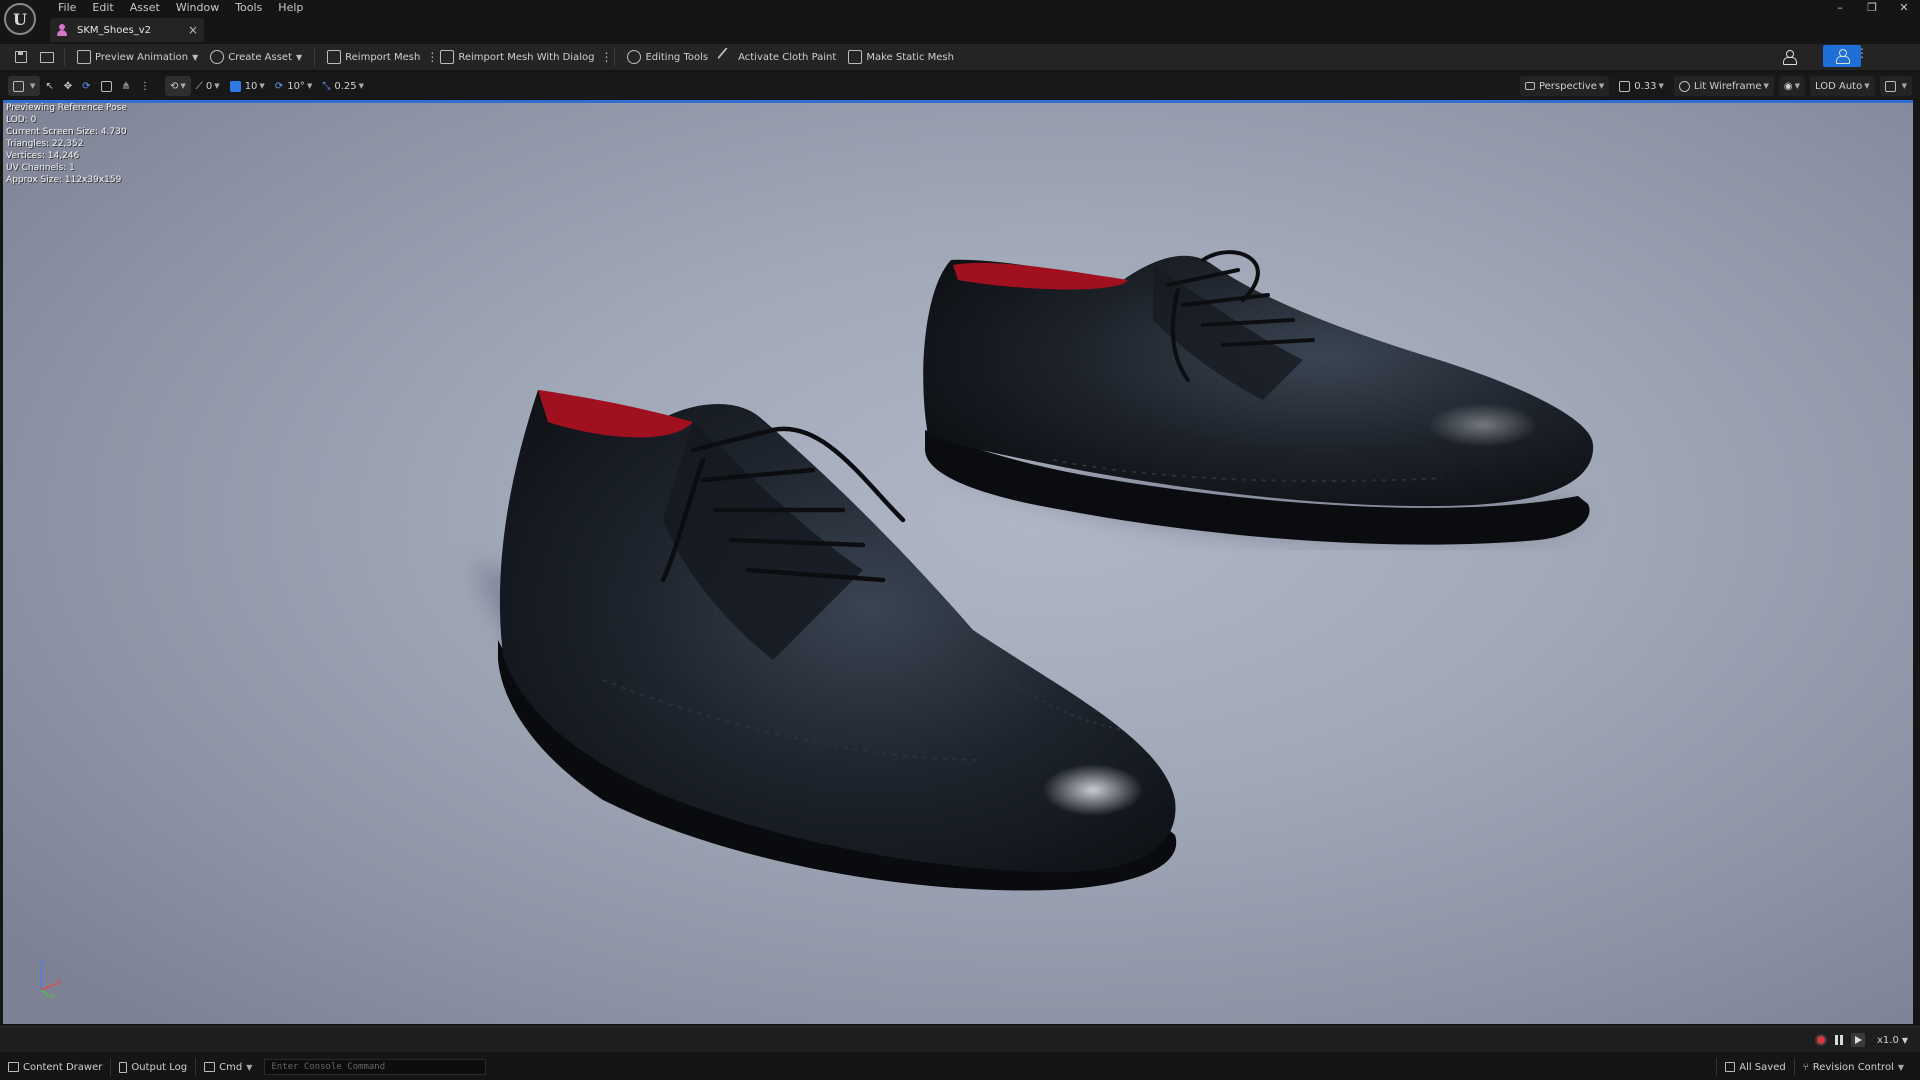  Describe the element at coordinates (1862, 53) in the screenshot. I see `mode-options-icon: ⋮` at that location.